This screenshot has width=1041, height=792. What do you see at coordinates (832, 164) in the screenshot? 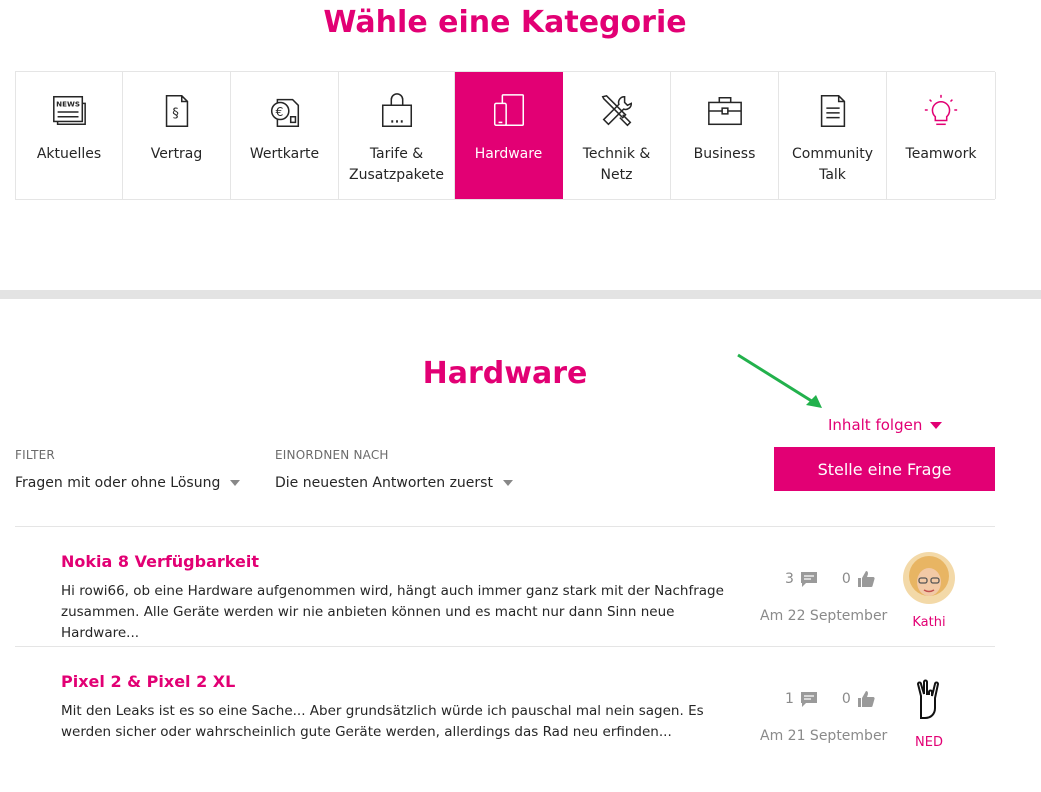
I see `category-label: Community Talk` at bounding box center [832, 164].